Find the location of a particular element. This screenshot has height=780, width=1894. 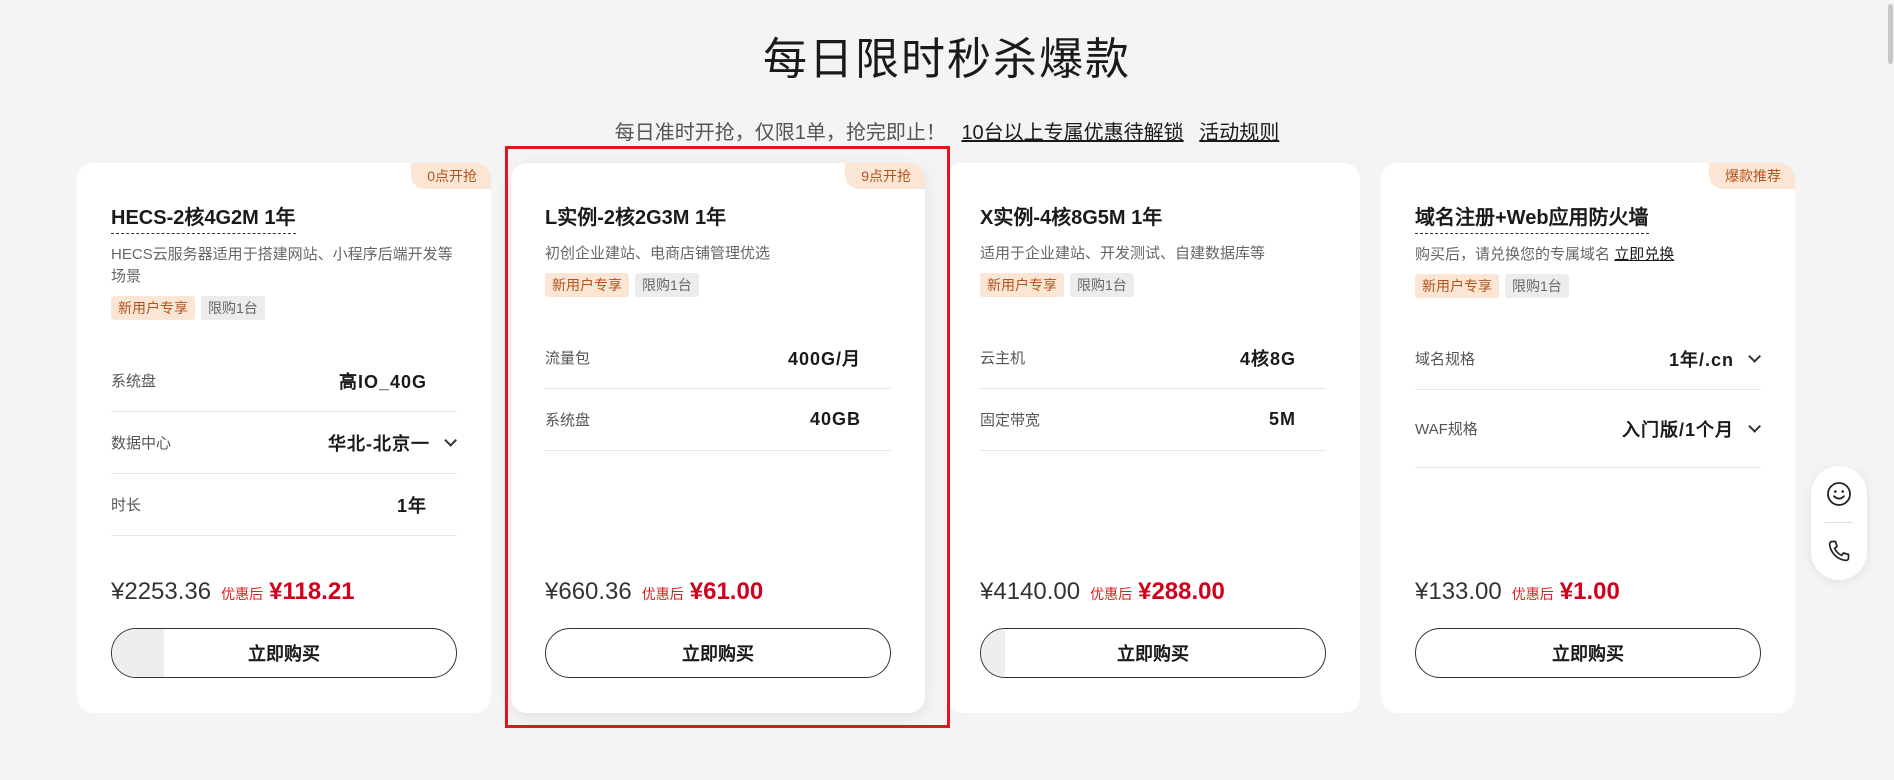

datacenter-select: 华北-北京一 is located at coordinates (392, 443).